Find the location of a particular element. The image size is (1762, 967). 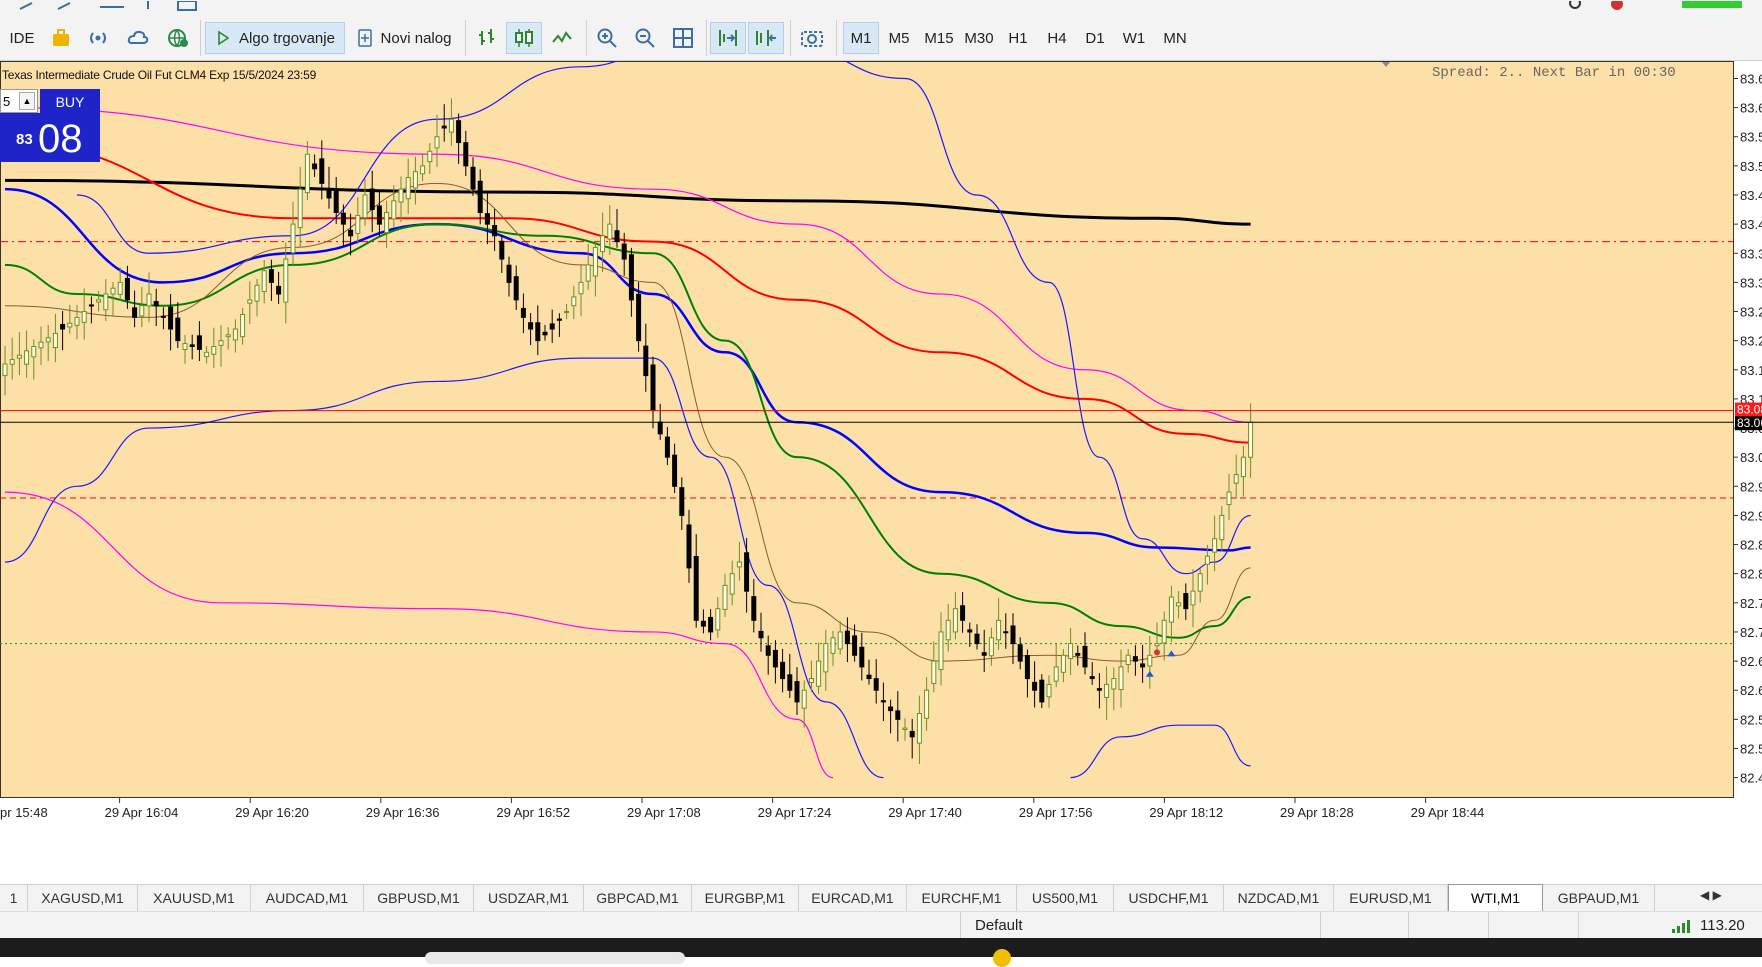

y-axis-label: 82.50 is located at coordinates (1751, 748).